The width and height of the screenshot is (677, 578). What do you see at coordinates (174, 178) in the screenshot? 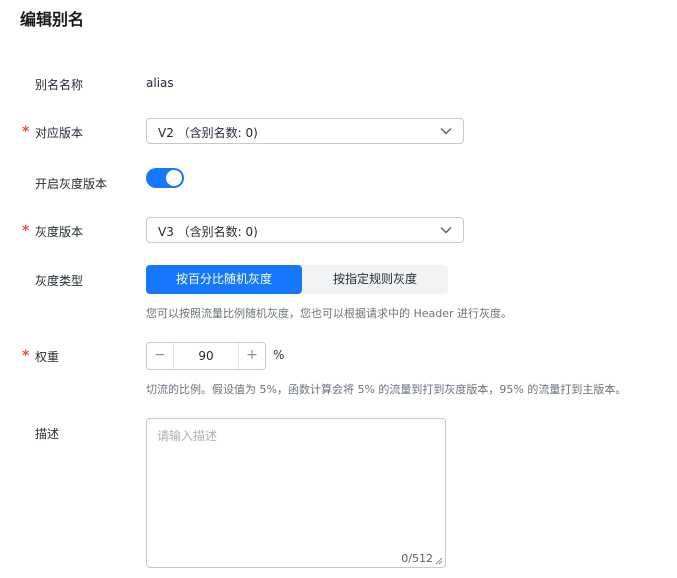
I see `toggle-knob` at bounding box center [174, 178].